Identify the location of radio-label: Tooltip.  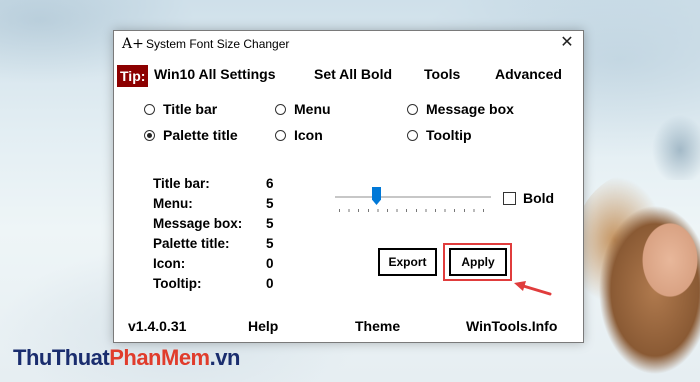
(449, 135).